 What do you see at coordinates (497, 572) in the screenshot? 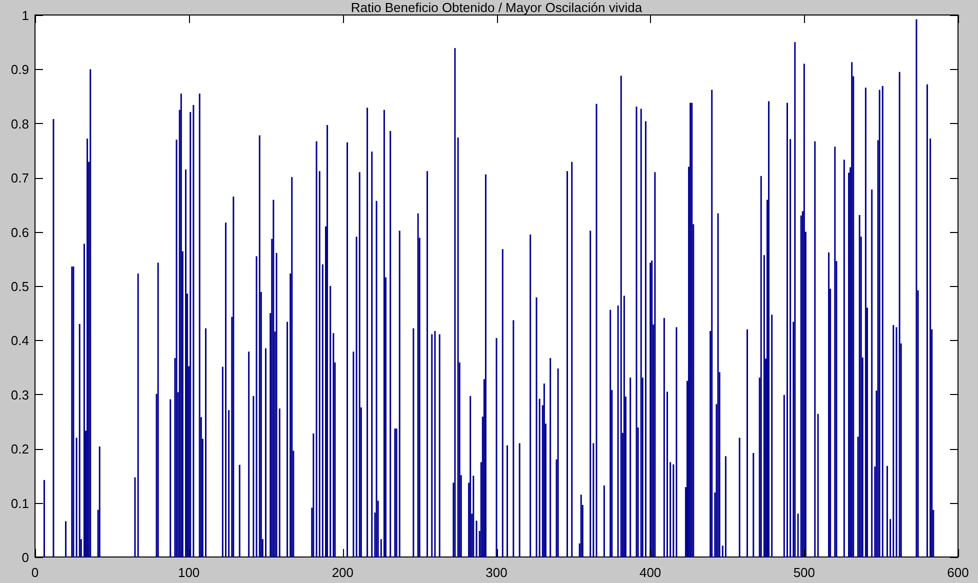
I see `x-tick-label: 300` at bounding box center [497, 572].